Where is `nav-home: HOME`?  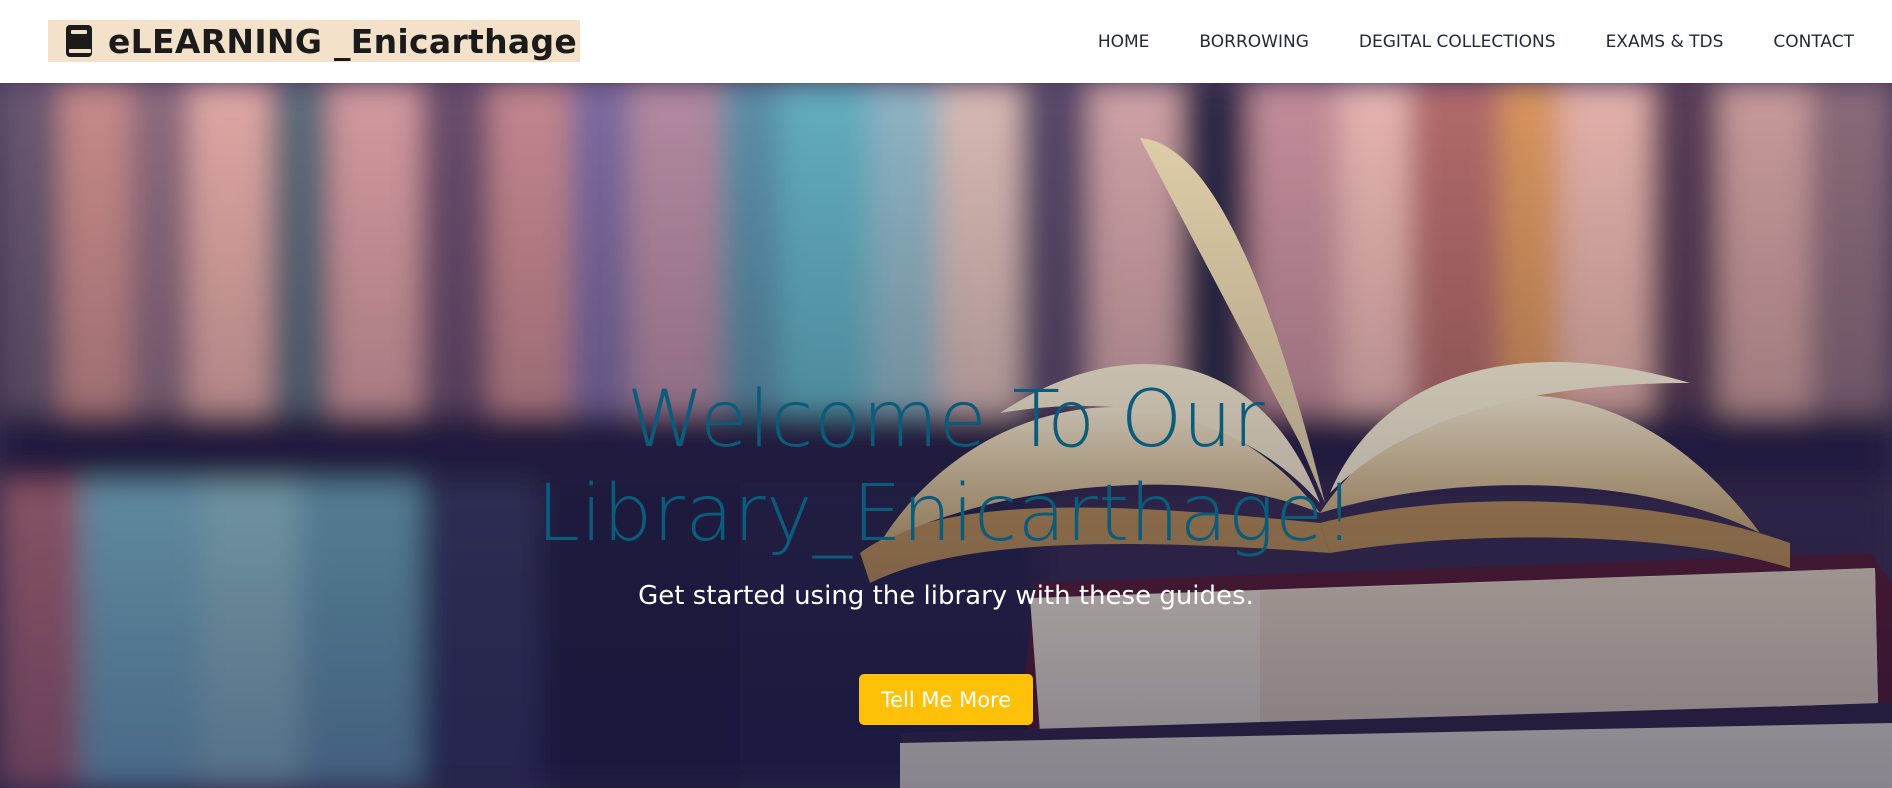
nav-home: HOME is located at coordinates (1124, 42).